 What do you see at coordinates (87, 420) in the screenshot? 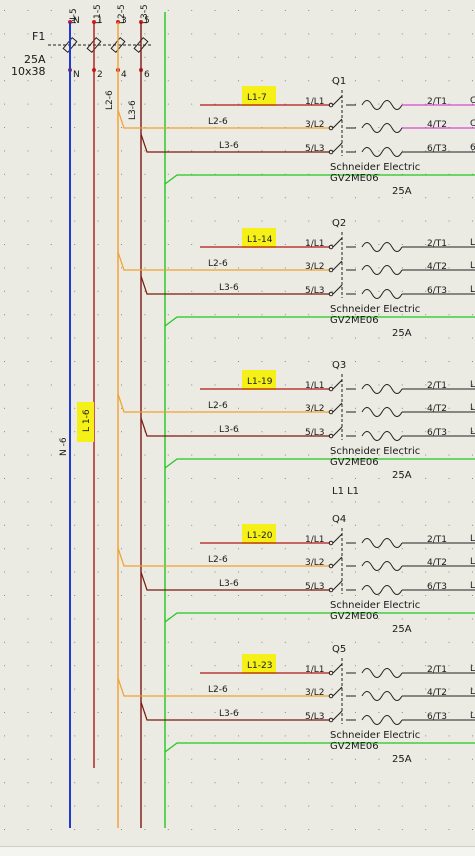
I see `l1-bus-tag: L 1-6` at bounding box center [87, 420].